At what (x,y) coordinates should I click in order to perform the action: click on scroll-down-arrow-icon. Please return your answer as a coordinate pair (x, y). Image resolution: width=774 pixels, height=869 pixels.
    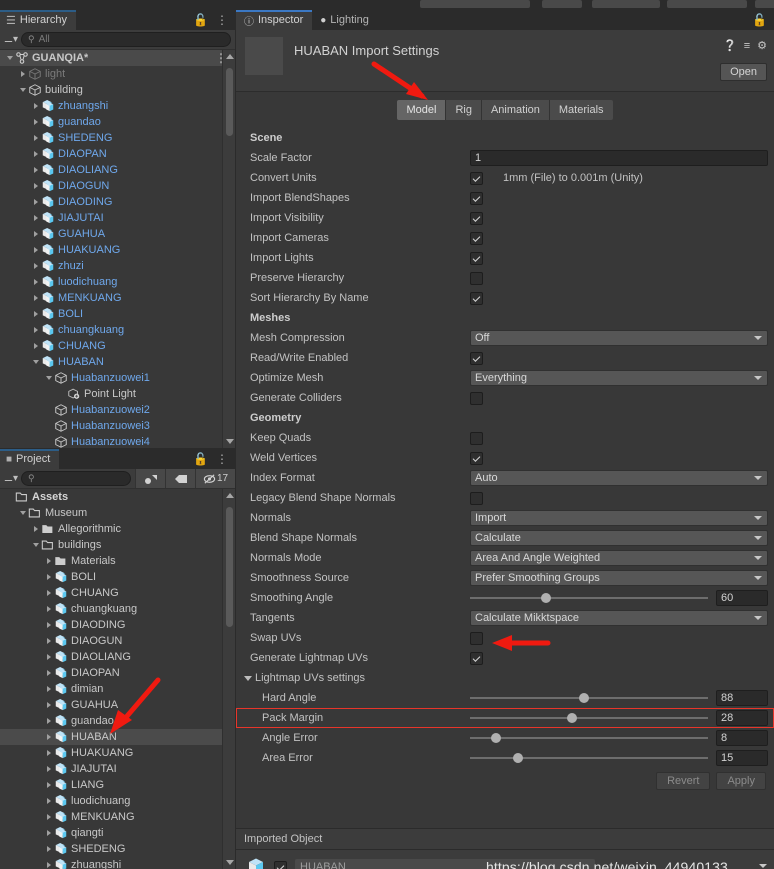
    Looking at the image, I should click on (230, 441).